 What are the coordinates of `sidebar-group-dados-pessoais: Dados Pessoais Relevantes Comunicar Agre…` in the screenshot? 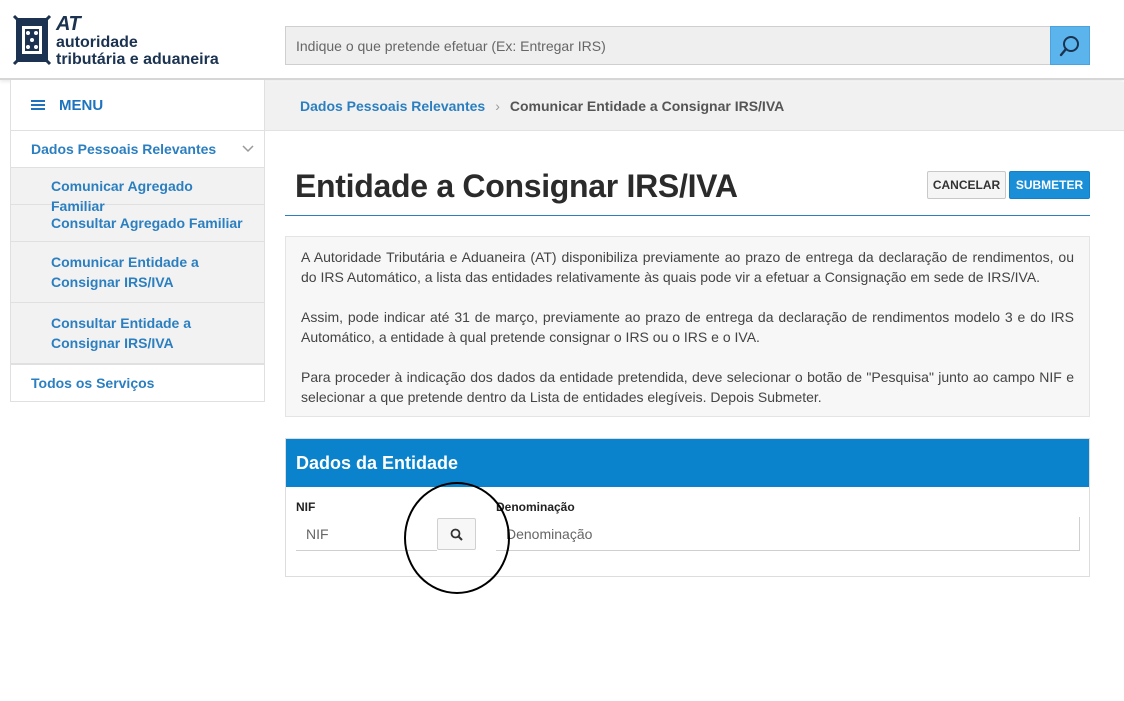 It's located at (137, 248).